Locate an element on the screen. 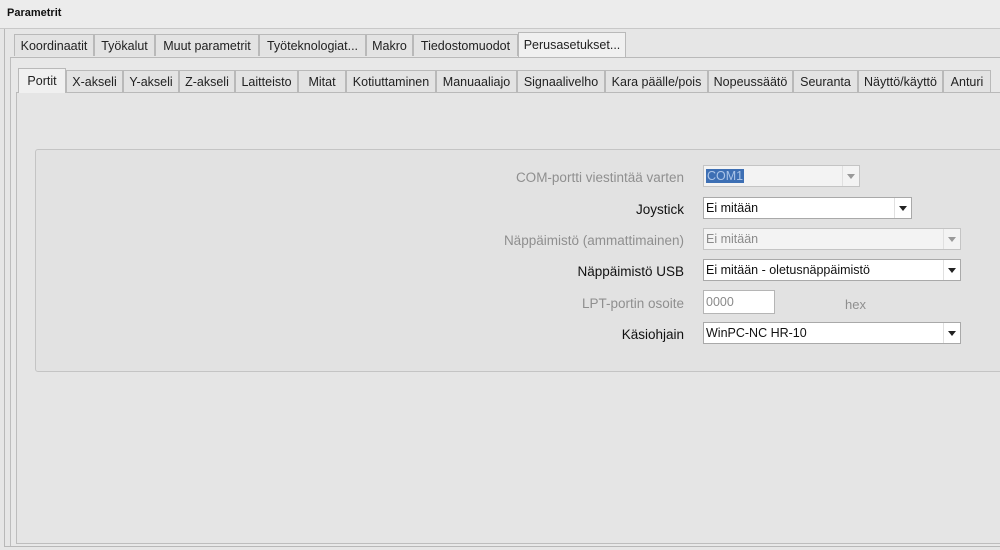 The width and height of the screenshot is (1000, 550). tab-label: Kotiuttaminen is located at coordinates (391, 82).